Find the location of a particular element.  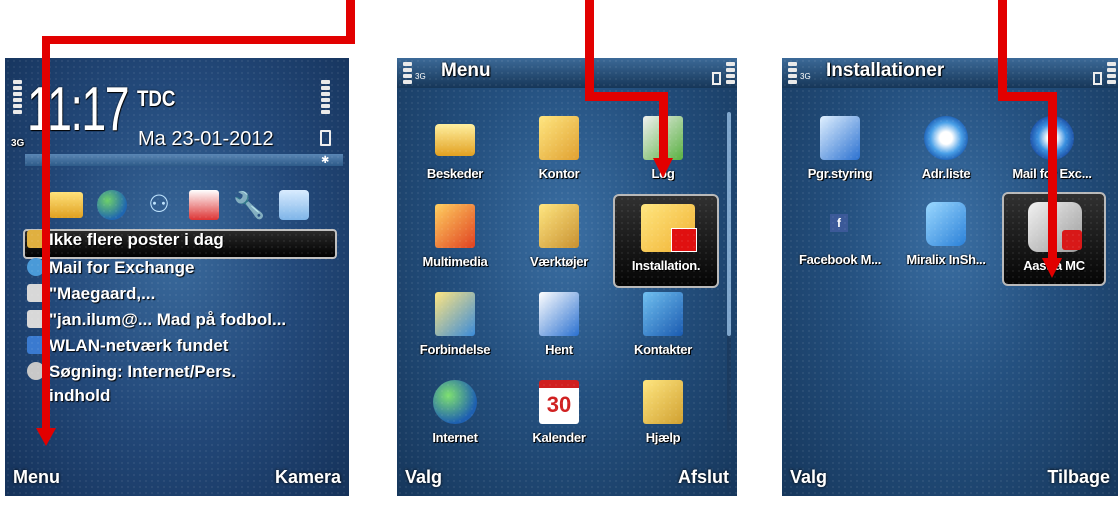

calendar-icon: 30 is located at coordinates (559, 402).